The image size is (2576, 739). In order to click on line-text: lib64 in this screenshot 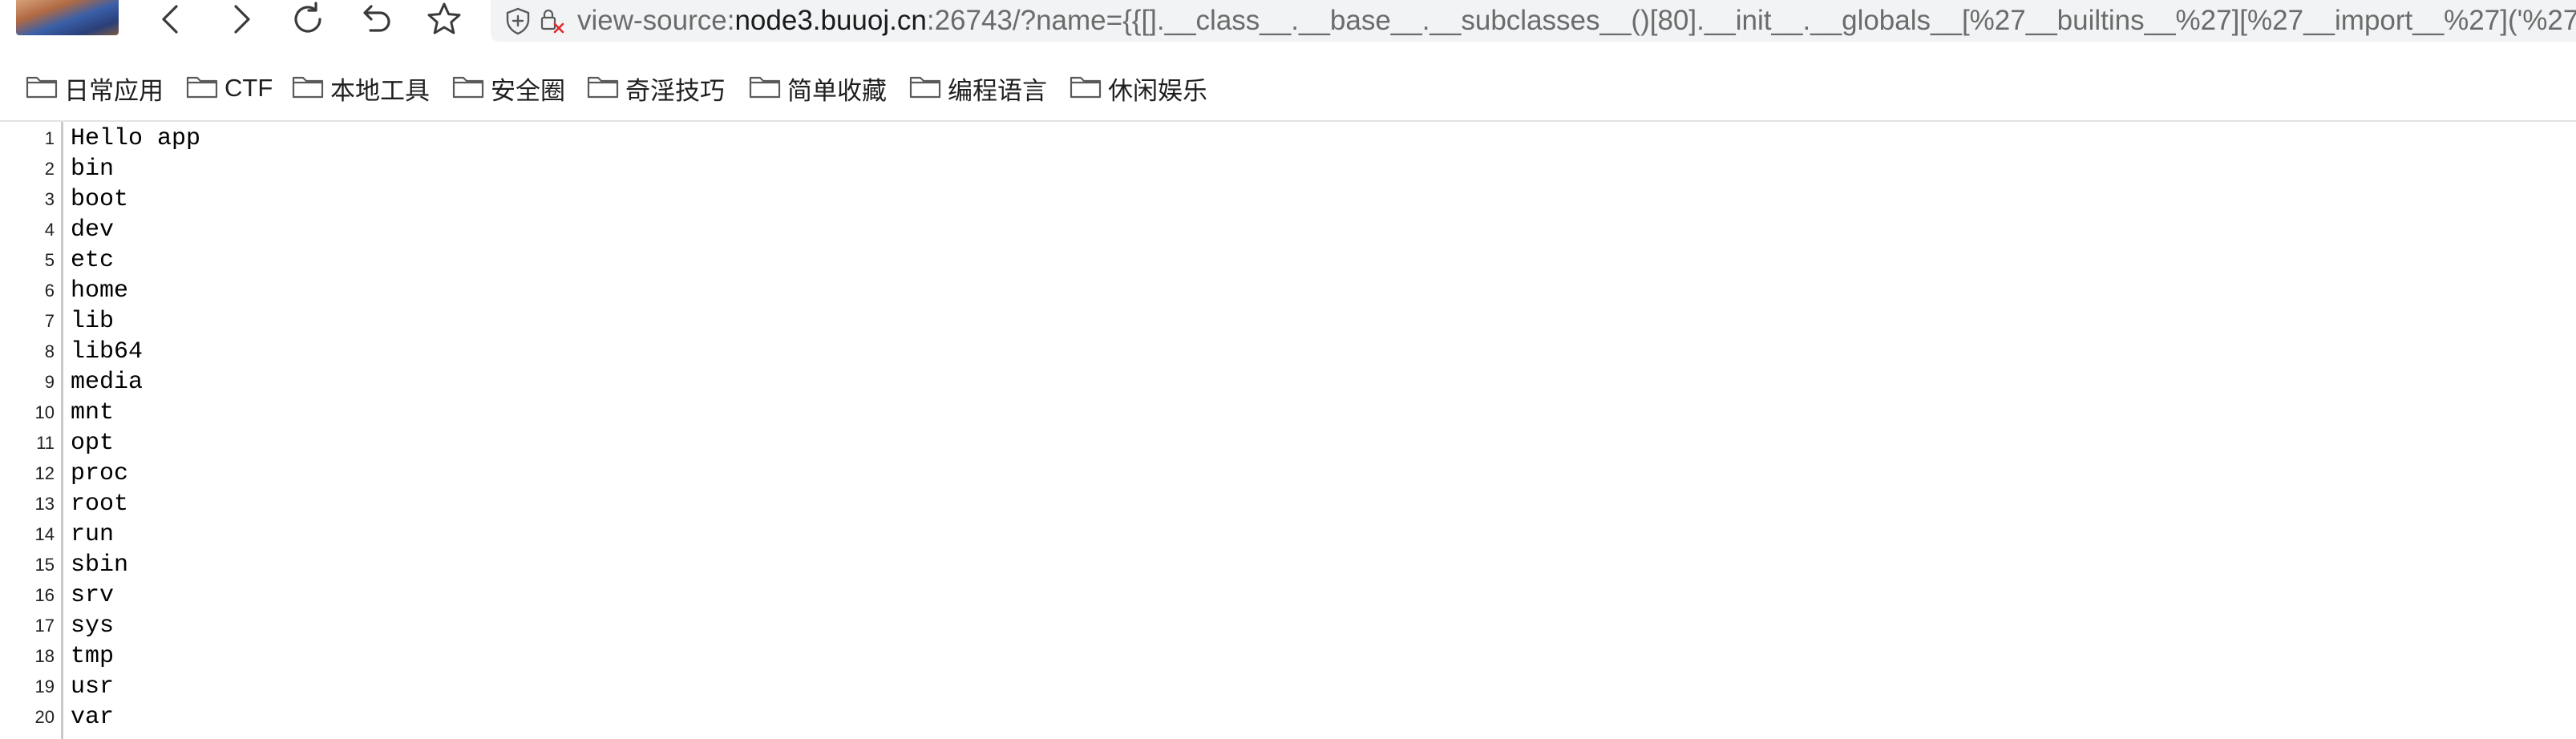, I will do `click(107, 351)`.